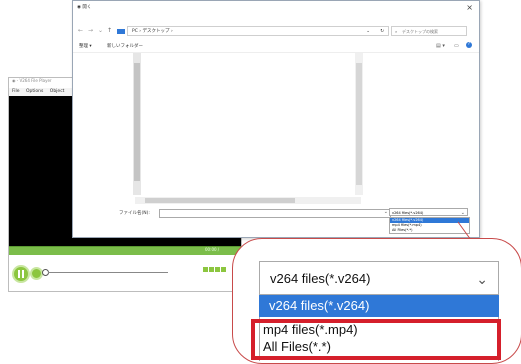  What do you see at coordinates (376, 339) in the screenshot?
I see `highlight-box` at bounding box center [376, 339].